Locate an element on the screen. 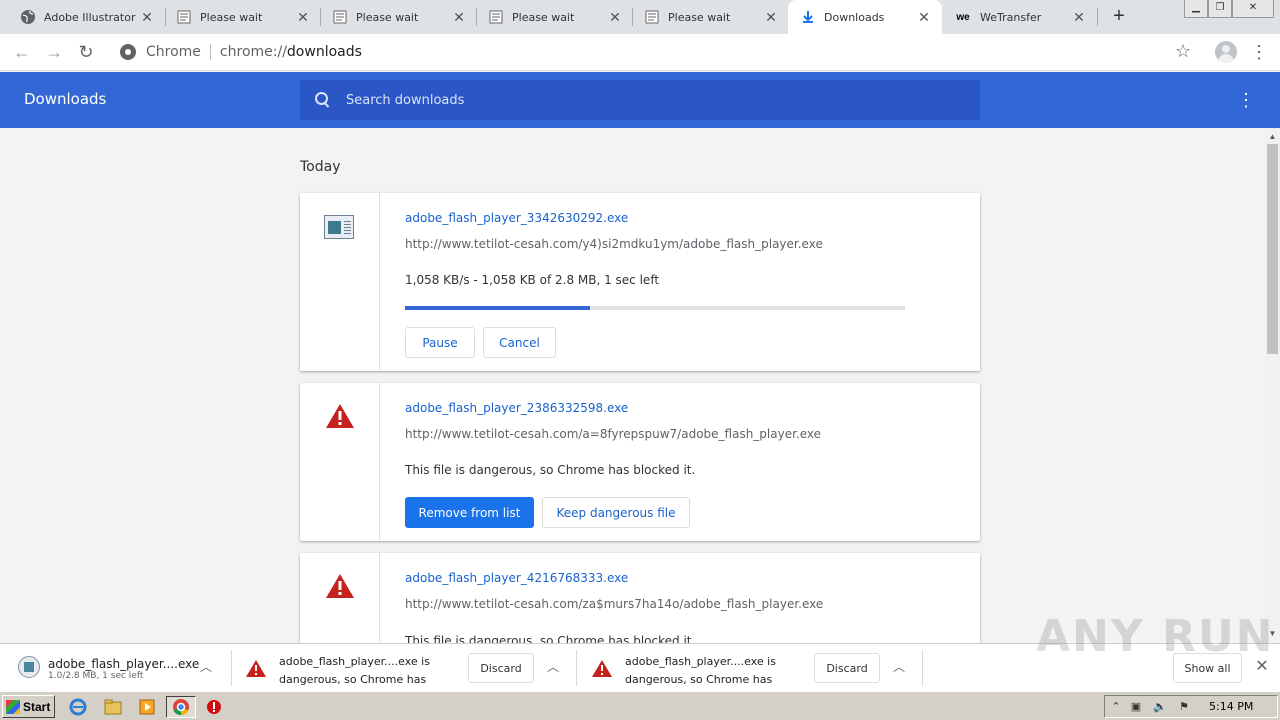 Image resolution: width=1280 pixels, height=720 pixels. internet-explorer-icon is located at coordinates (78, 707).